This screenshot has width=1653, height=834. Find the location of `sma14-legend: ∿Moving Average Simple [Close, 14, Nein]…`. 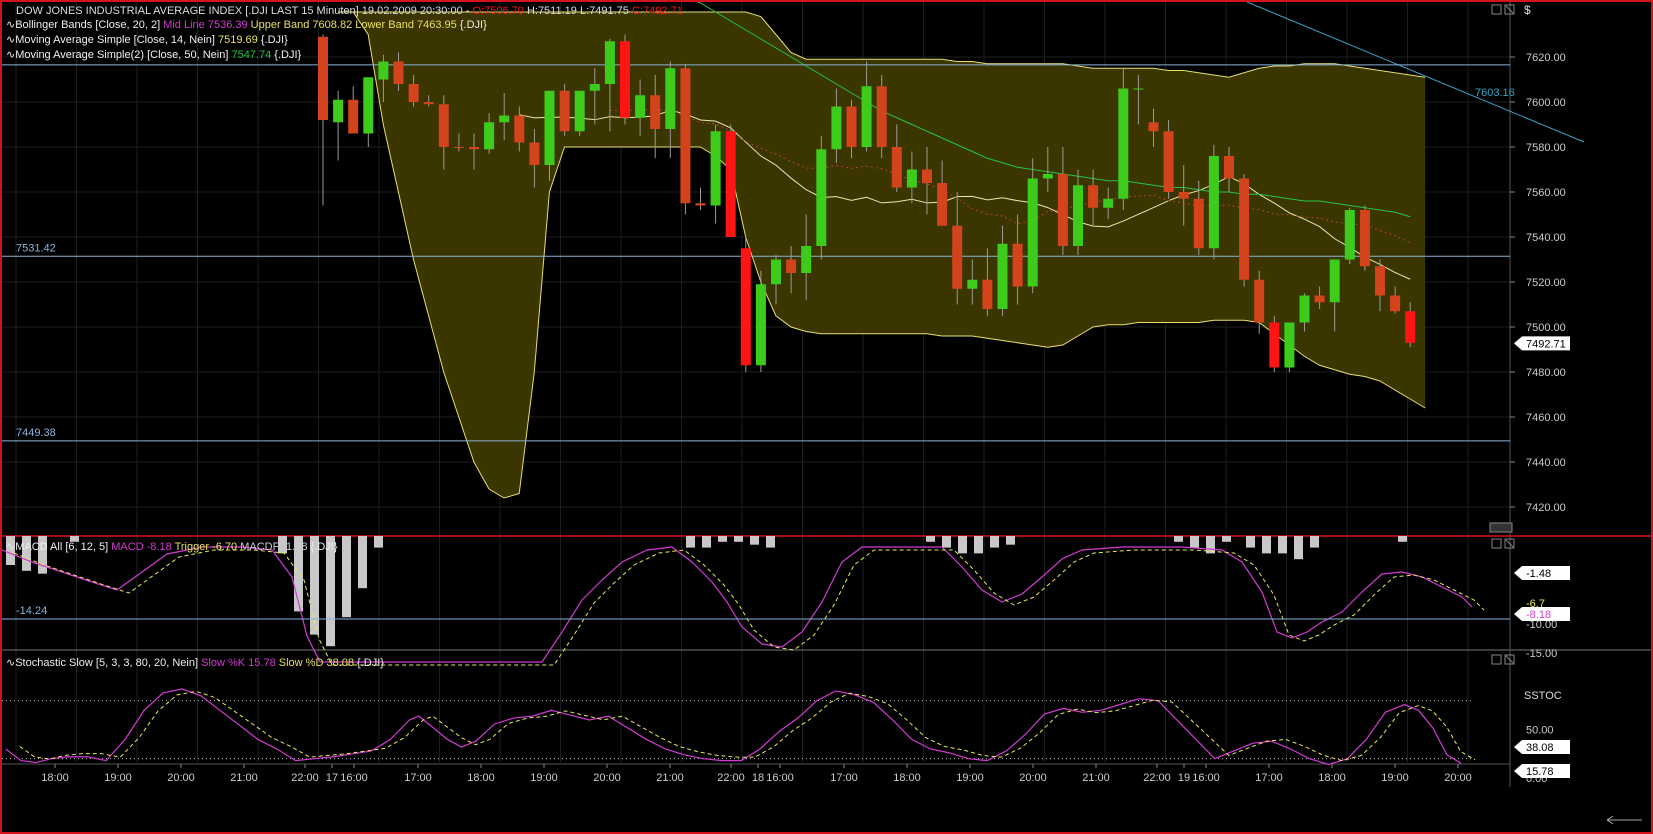

sma14-legend: ∿Moving Average Simple [Close, 14, Nein]… is located at coordinates (147, 40).